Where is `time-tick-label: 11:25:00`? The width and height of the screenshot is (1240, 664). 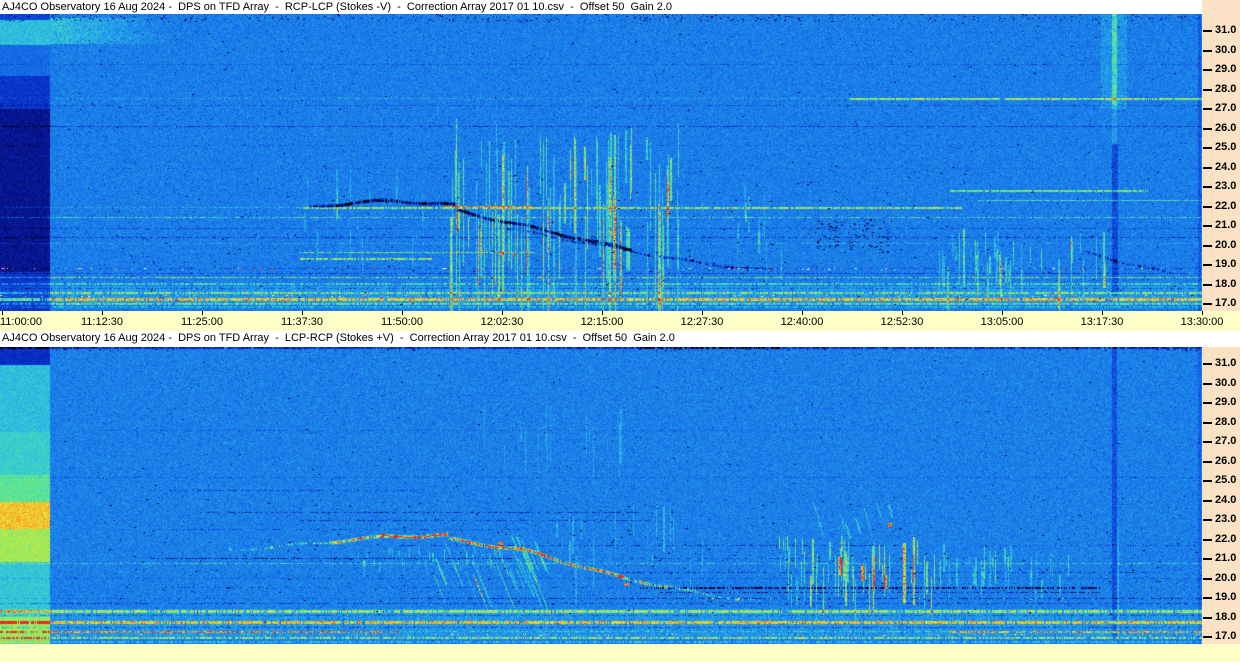
time-tick-label: 11:25:00 is located at coordinates (201, 322).